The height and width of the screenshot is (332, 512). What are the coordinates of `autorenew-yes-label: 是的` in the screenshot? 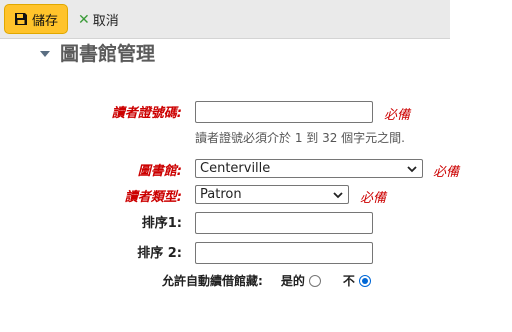 It's located at (292, 281).